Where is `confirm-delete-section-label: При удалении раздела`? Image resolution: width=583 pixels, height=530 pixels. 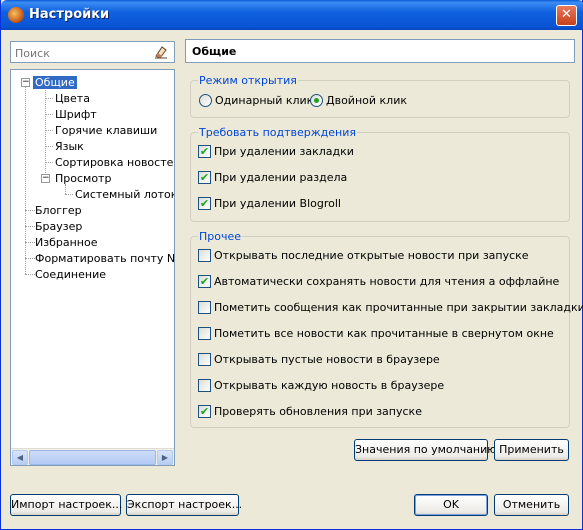
confirm-delete-section-label: При удалении раздела is located at coordinates (280, 177).